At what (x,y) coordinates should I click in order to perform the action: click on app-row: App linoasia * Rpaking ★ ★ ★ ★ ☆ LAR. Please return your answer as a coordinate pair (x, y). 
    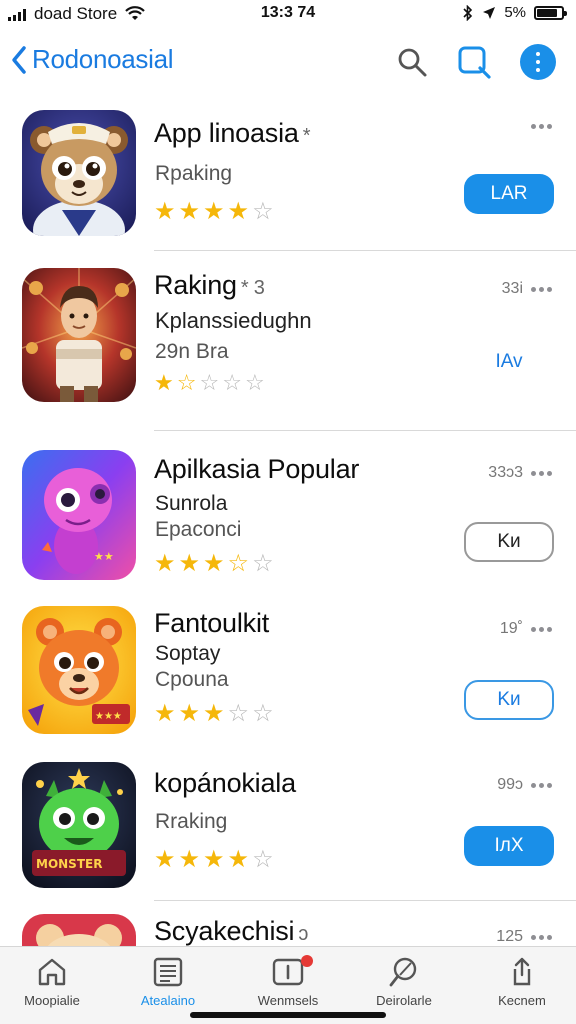
    Looking at the image, I should click on (288, 178).